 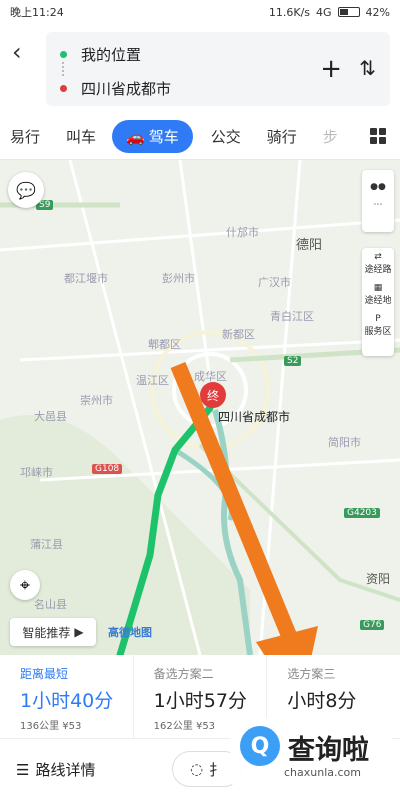 What do you see at coordinates (377, 325) in the screenshot?
I see `service-area-button: P 服务区` at bounding box center [377, 325].